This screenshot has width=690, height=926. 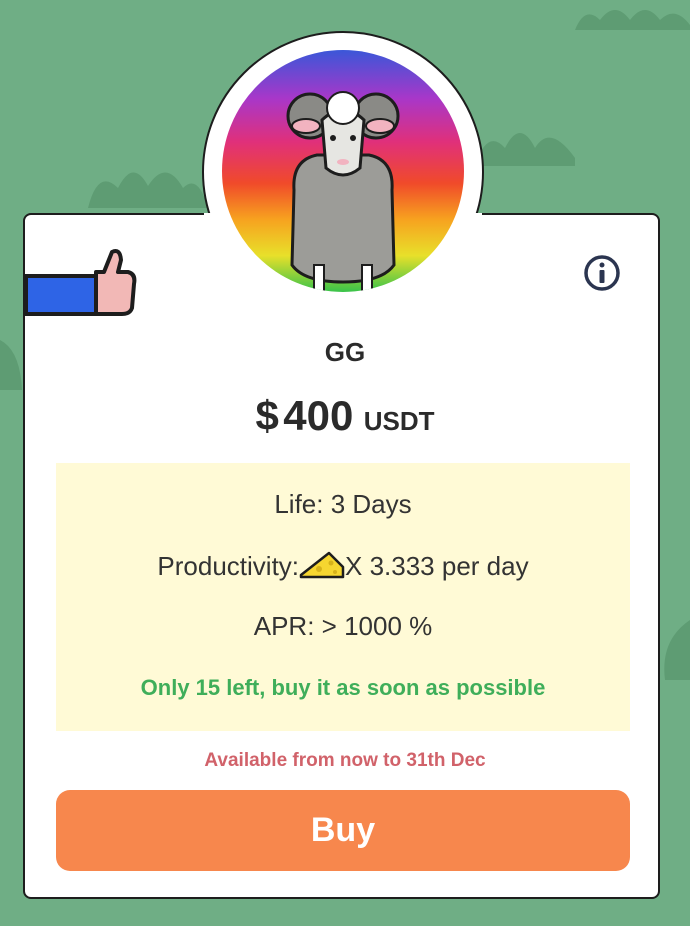 I want to click on cheese-icon, so click(x=322, y=567).